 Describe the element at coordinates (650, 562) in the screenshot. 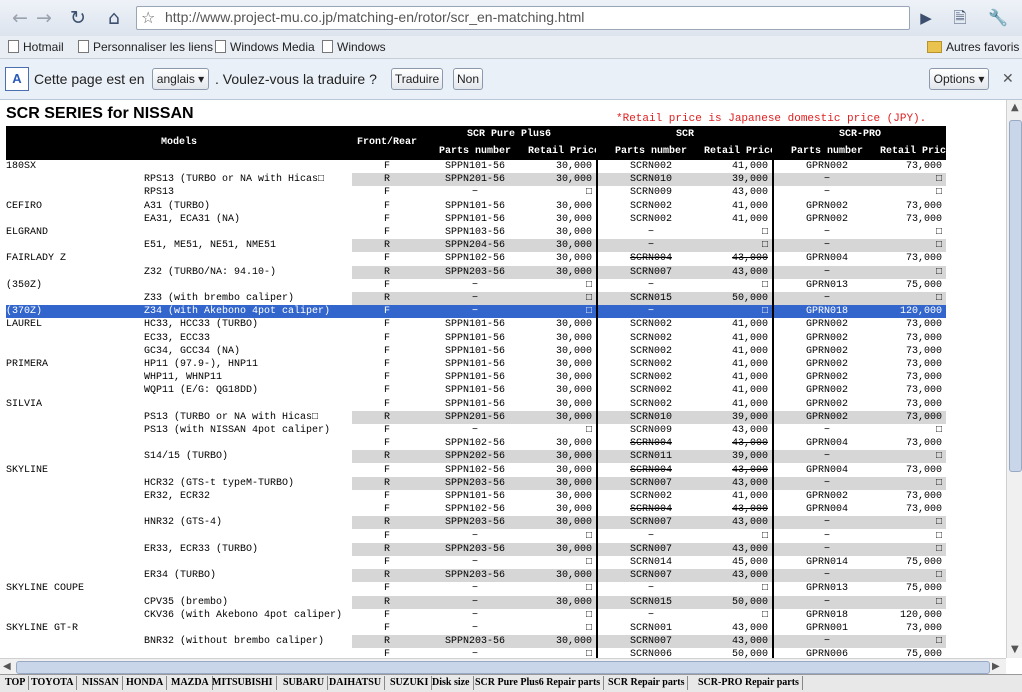

I see `row-part-scr: SCRN014` at that location.